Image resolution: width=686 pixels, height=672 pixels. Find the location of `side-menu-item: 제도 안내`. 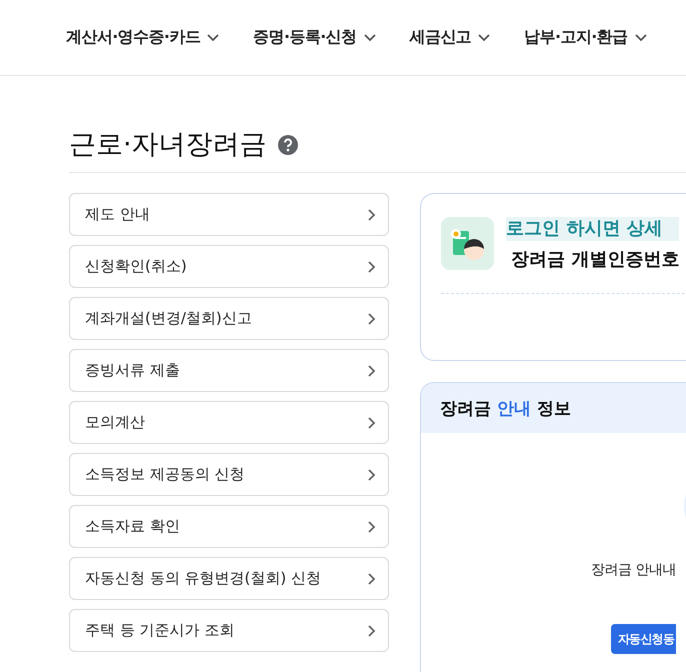

side-menu-item: 제도 안내 is located at coordinates (229, 214).